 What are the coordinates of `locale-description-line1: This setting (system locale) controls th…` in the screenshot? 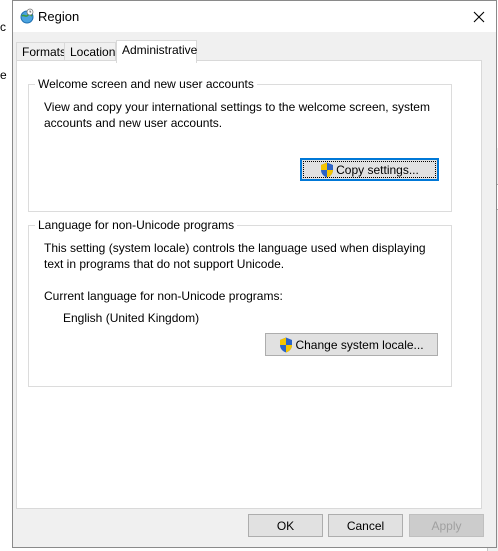 It's located at (235, 248).